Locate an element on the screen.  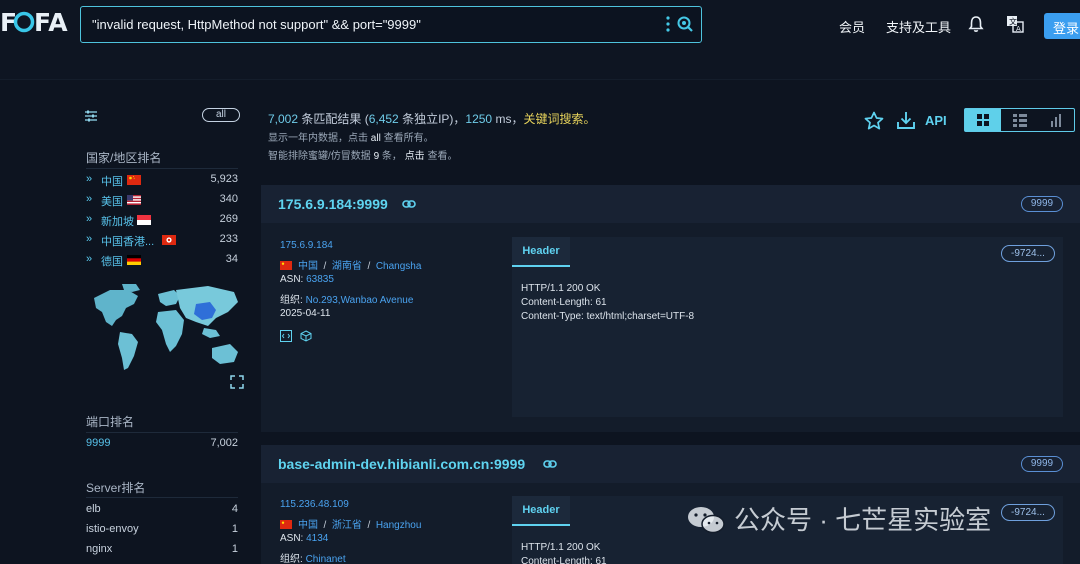
download-icon is located at coordinates (906, 120).